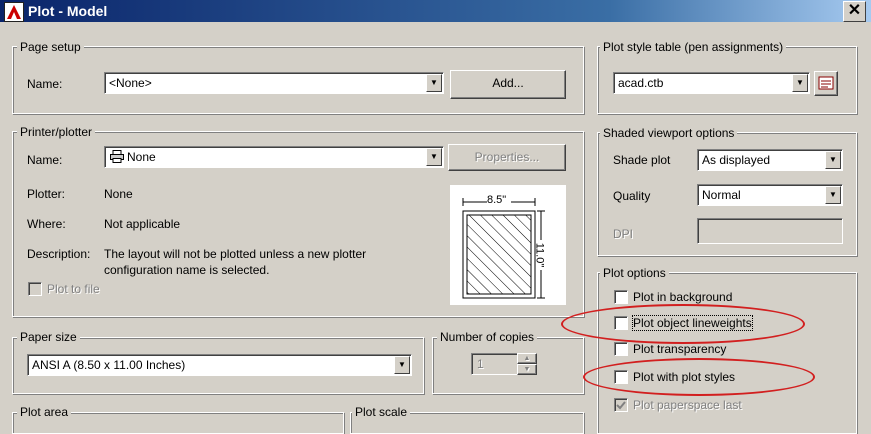  What do you see at coordinates (642, 160) in the screenshot?
I see `shade-plot-label: Shade plot` at bounding box center [642, 160].